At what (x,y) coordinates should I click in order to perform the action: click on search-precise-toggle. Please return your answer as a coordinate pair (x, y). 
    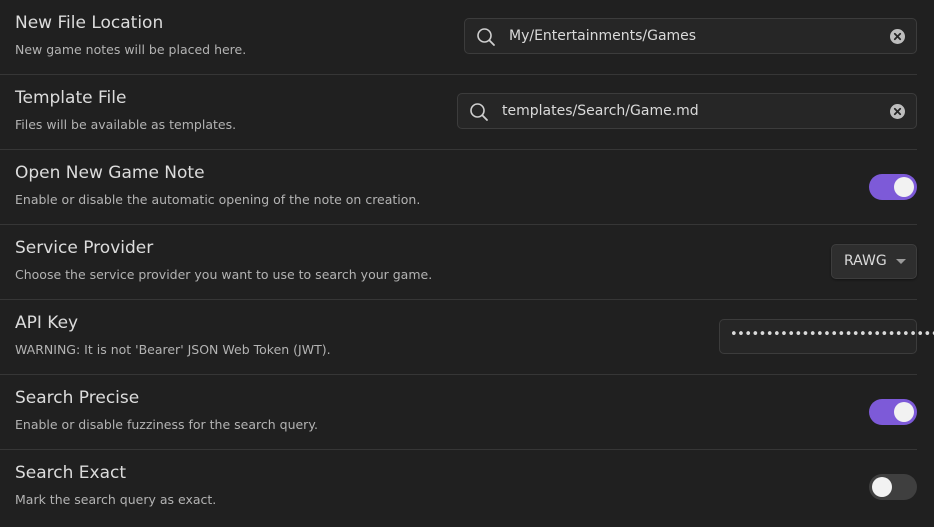
    Looking at the image, I should click on (893, 412).